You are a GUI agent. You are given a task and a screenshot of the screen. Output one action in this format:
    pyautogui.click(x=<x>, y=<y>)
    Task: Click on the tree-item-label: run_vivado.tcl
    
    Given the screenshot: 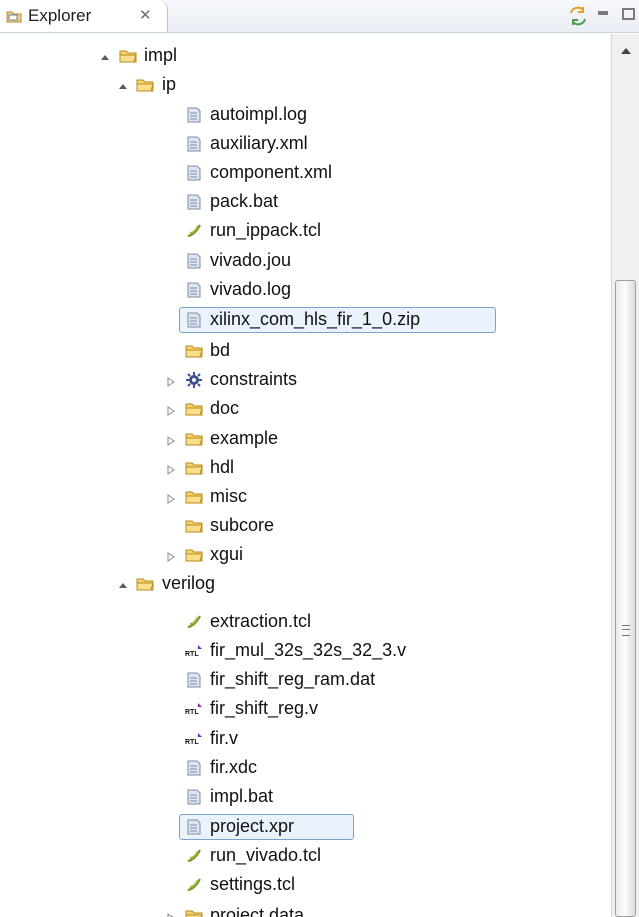 What is the action you would take?
    pyautogui.click(x=266, y=855)
    